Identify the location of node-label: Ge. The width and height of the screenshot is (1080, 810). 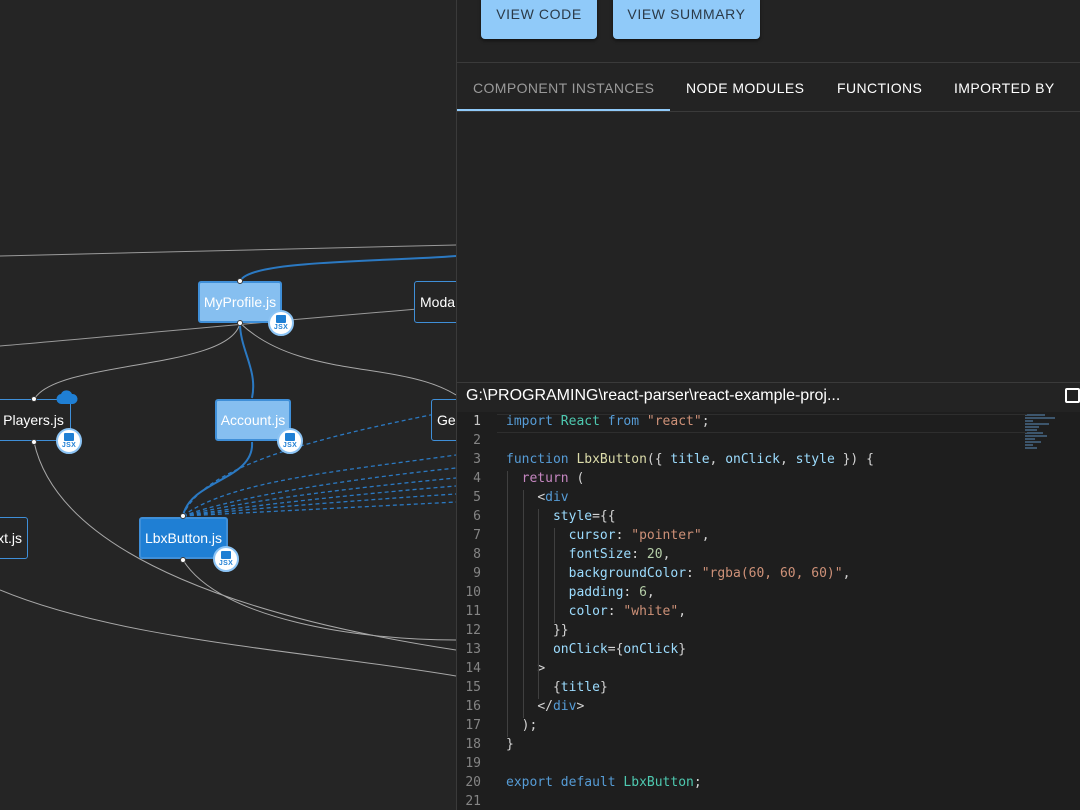
(446, 420).